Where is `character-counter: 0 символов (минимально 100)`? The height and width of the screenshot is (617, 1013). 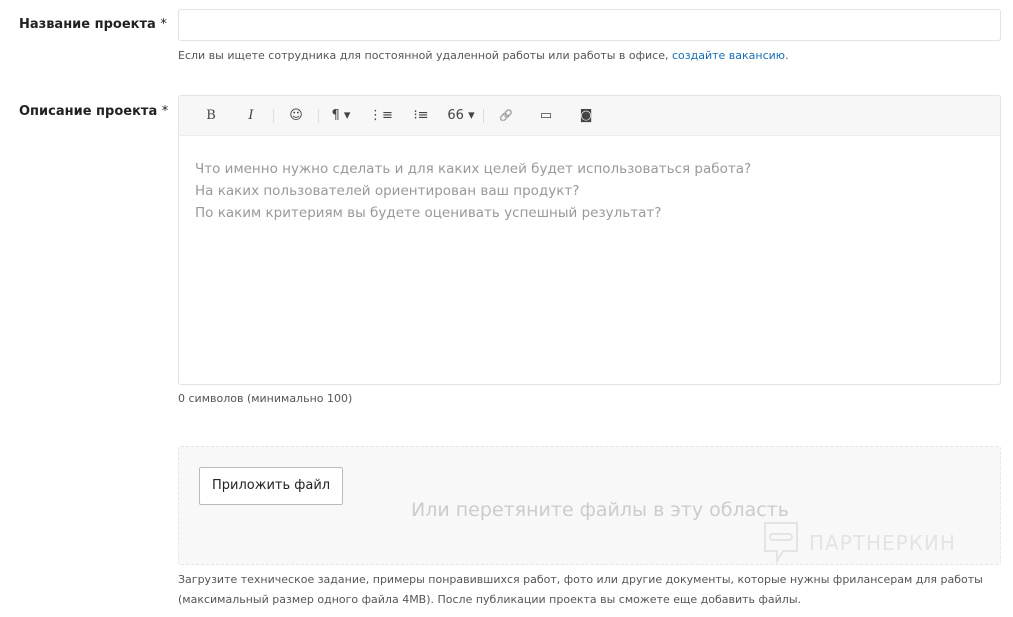
character-counter: 0 символов (минимально 100) is located at coordinates (265, 398).